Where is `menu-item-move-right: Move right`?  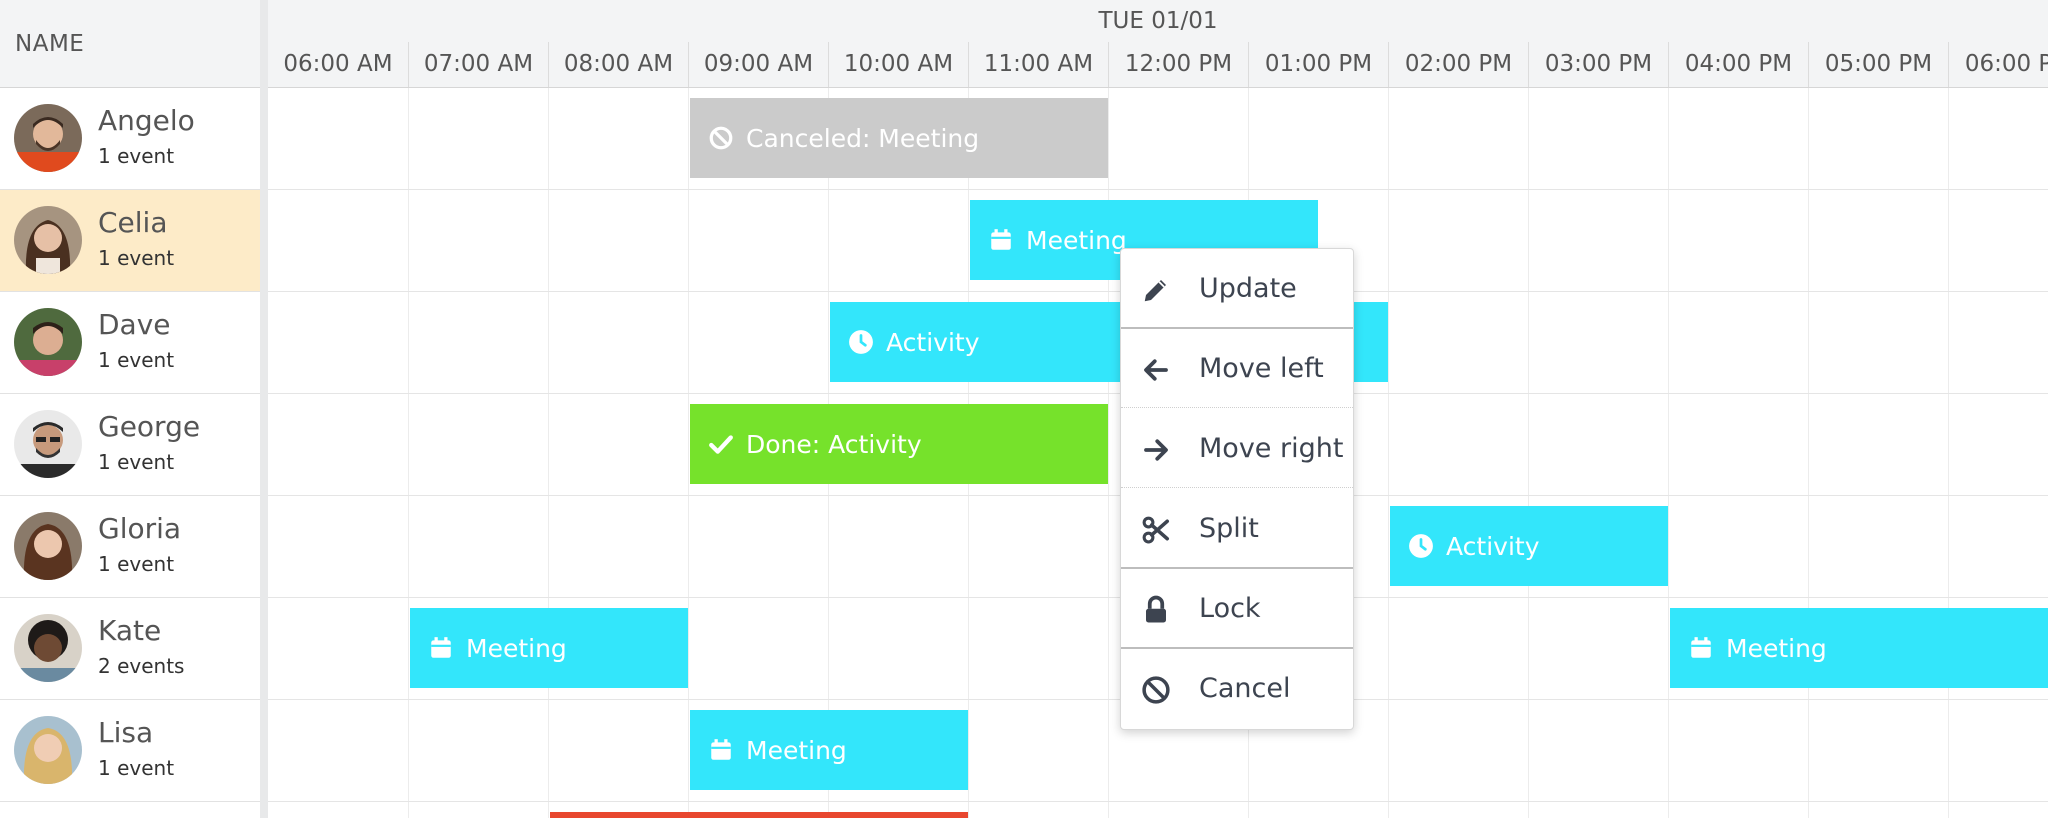 menu-item-move-right: Move right is located at coordinates (1237, 448).